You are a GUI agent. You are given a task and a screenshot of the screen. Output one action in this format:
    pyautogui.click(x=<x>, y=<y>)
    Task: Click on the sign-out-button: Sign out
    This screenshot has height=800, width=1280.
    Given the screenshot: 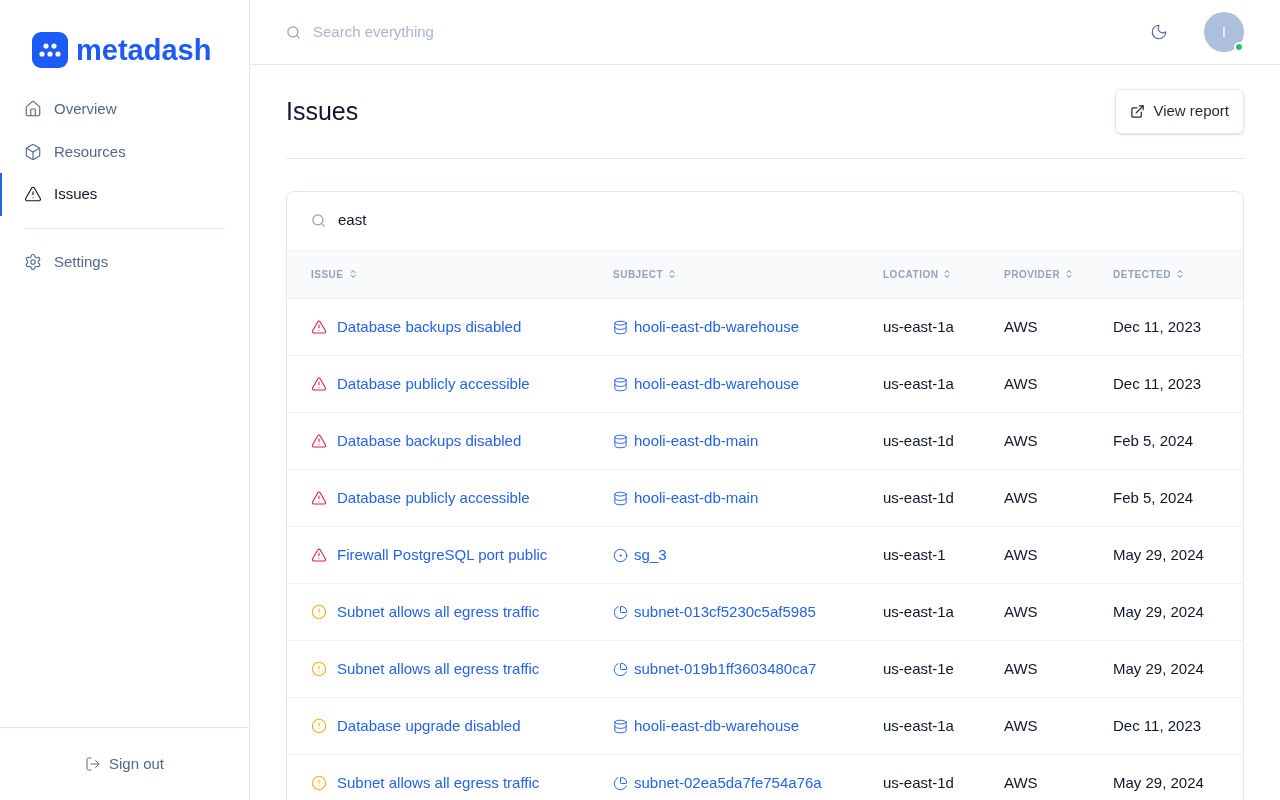 What is the action you would take?
    pyautogui.click(x=124, y=764)
    